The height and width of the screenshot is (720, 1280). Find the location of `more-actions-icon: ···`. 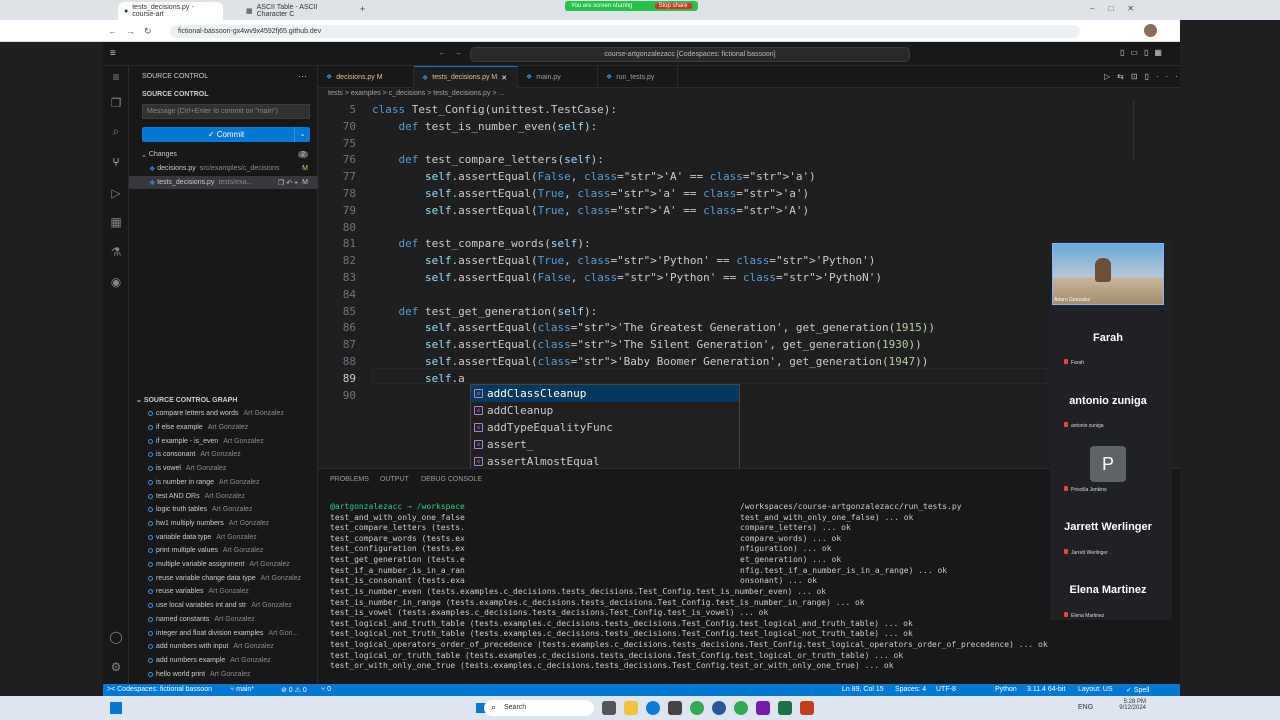

more-actions-icon: ··· is located at coordinates (302, 76).